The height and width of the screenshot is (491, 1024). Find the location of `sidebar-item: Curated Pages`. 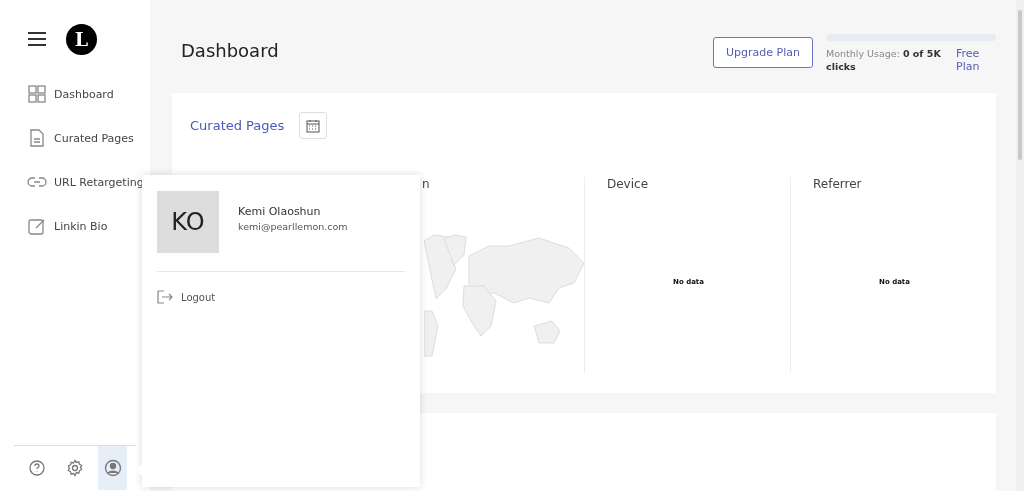

sidebar-item: Curated Pages is located at coordinates (75, 138).